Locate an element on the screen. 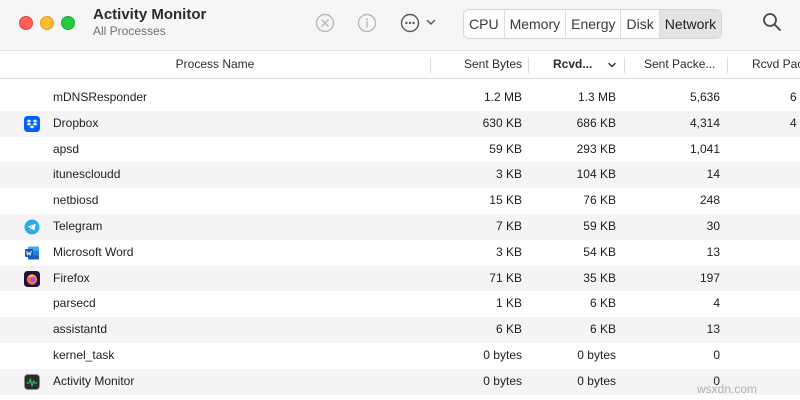  table-row: Activity Monitor 0 bytes 0 bytes 0 is located at coordinates (400, 381).